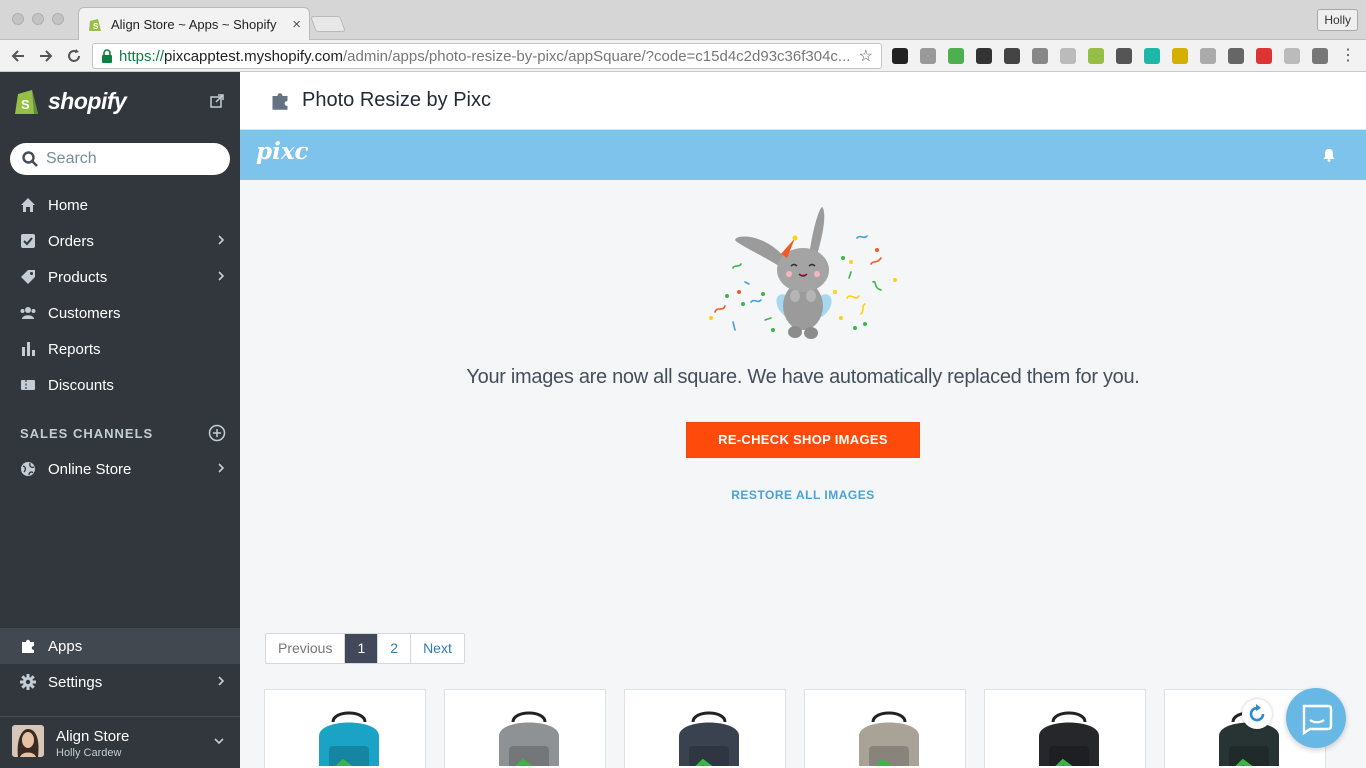 This screenshot has width=1366, height=768. I want to click on search-icon, so click(30, 159).